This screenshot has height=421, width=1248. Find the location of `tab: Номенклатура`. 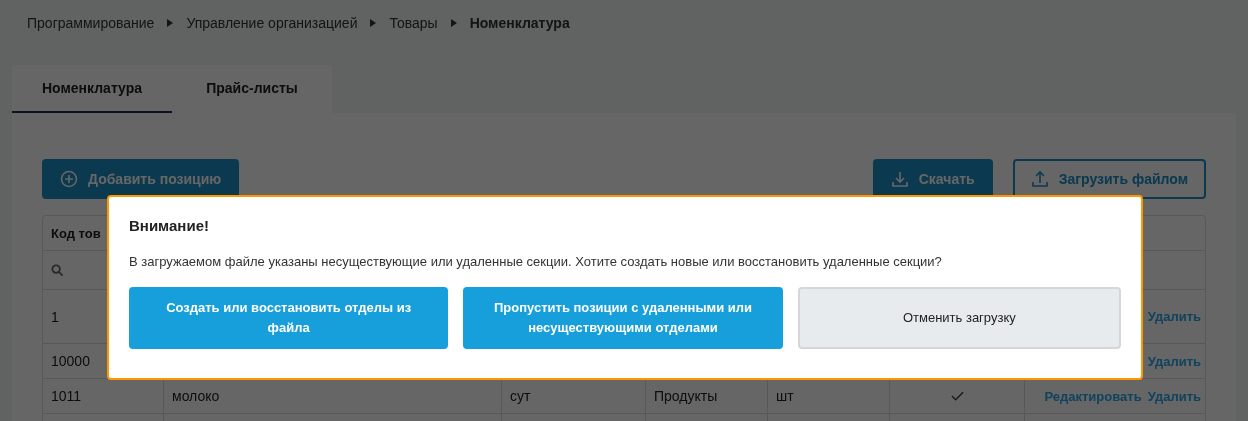

tab: Номенклатура is located at coordinates (92, 89).